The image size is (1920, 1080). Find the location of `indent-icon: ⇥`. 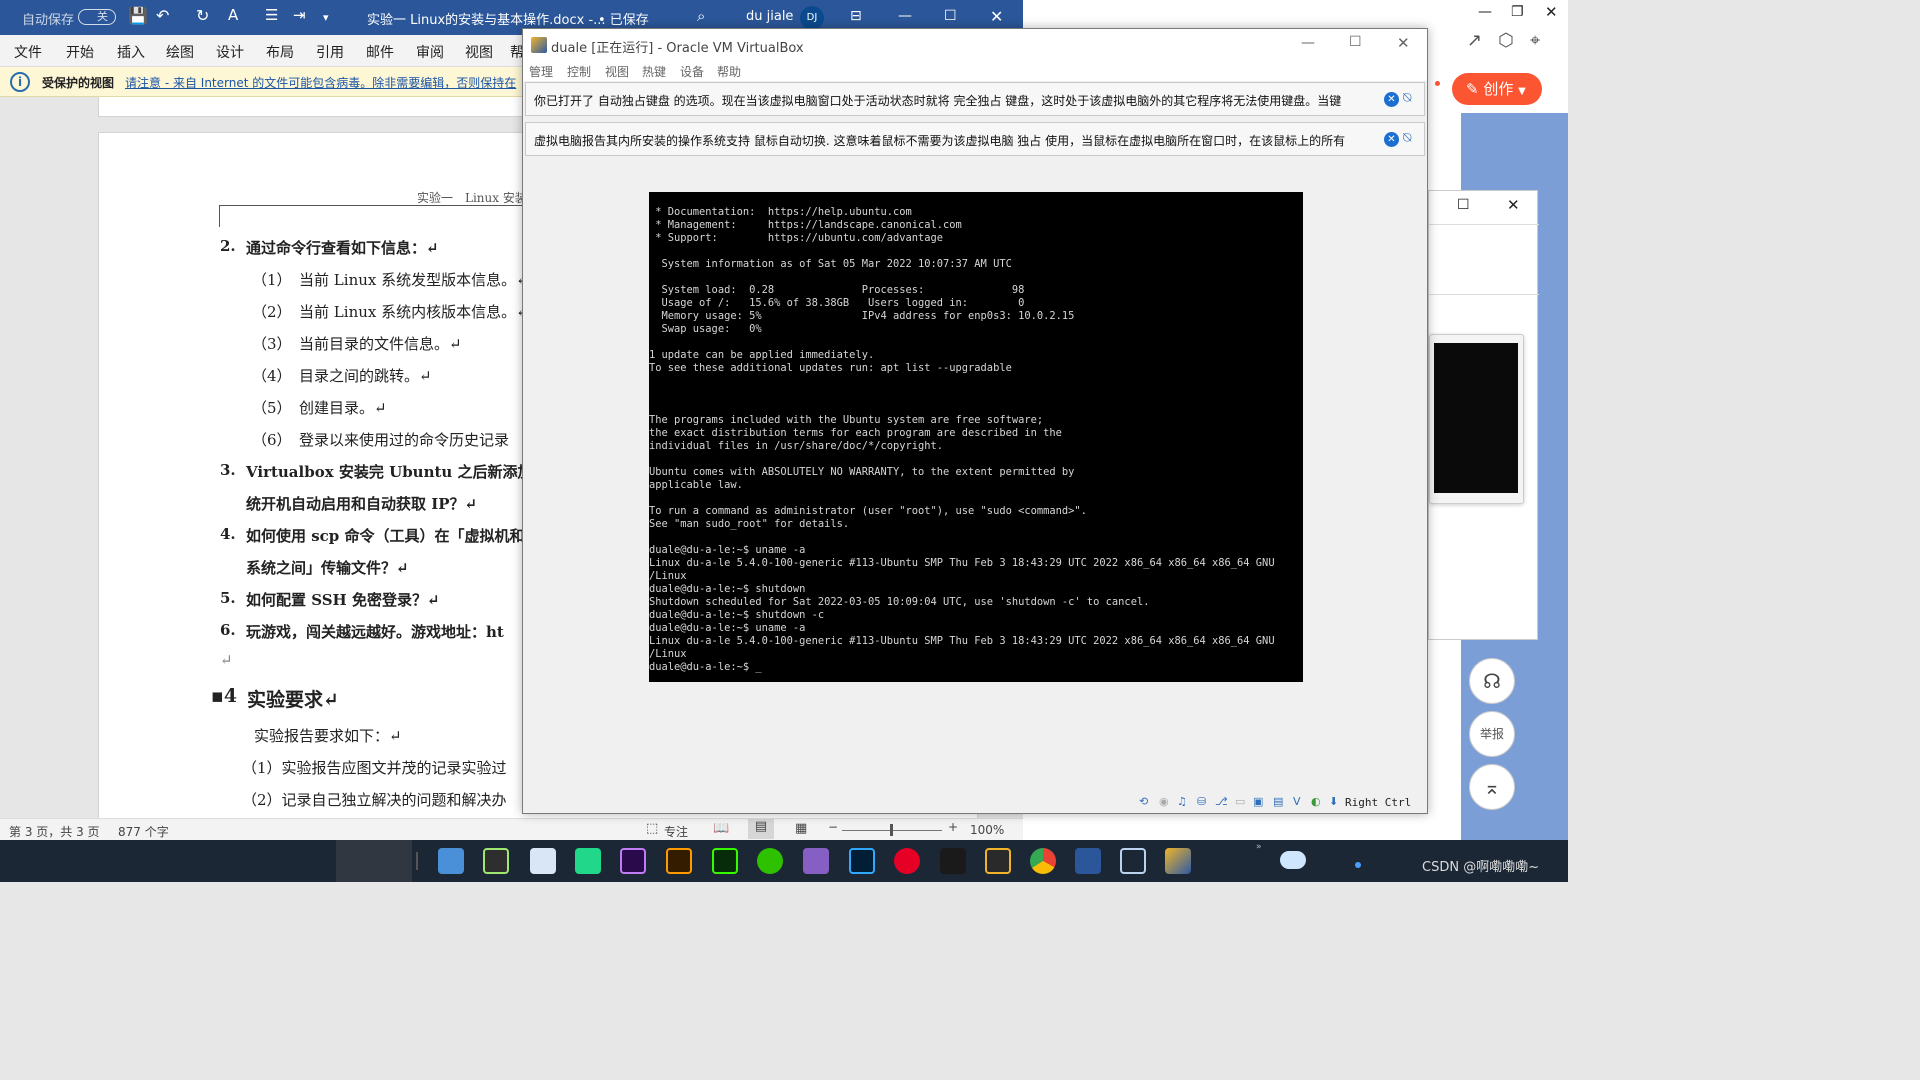

indent-icon: ⇥ is located at coordinates (299, 15).